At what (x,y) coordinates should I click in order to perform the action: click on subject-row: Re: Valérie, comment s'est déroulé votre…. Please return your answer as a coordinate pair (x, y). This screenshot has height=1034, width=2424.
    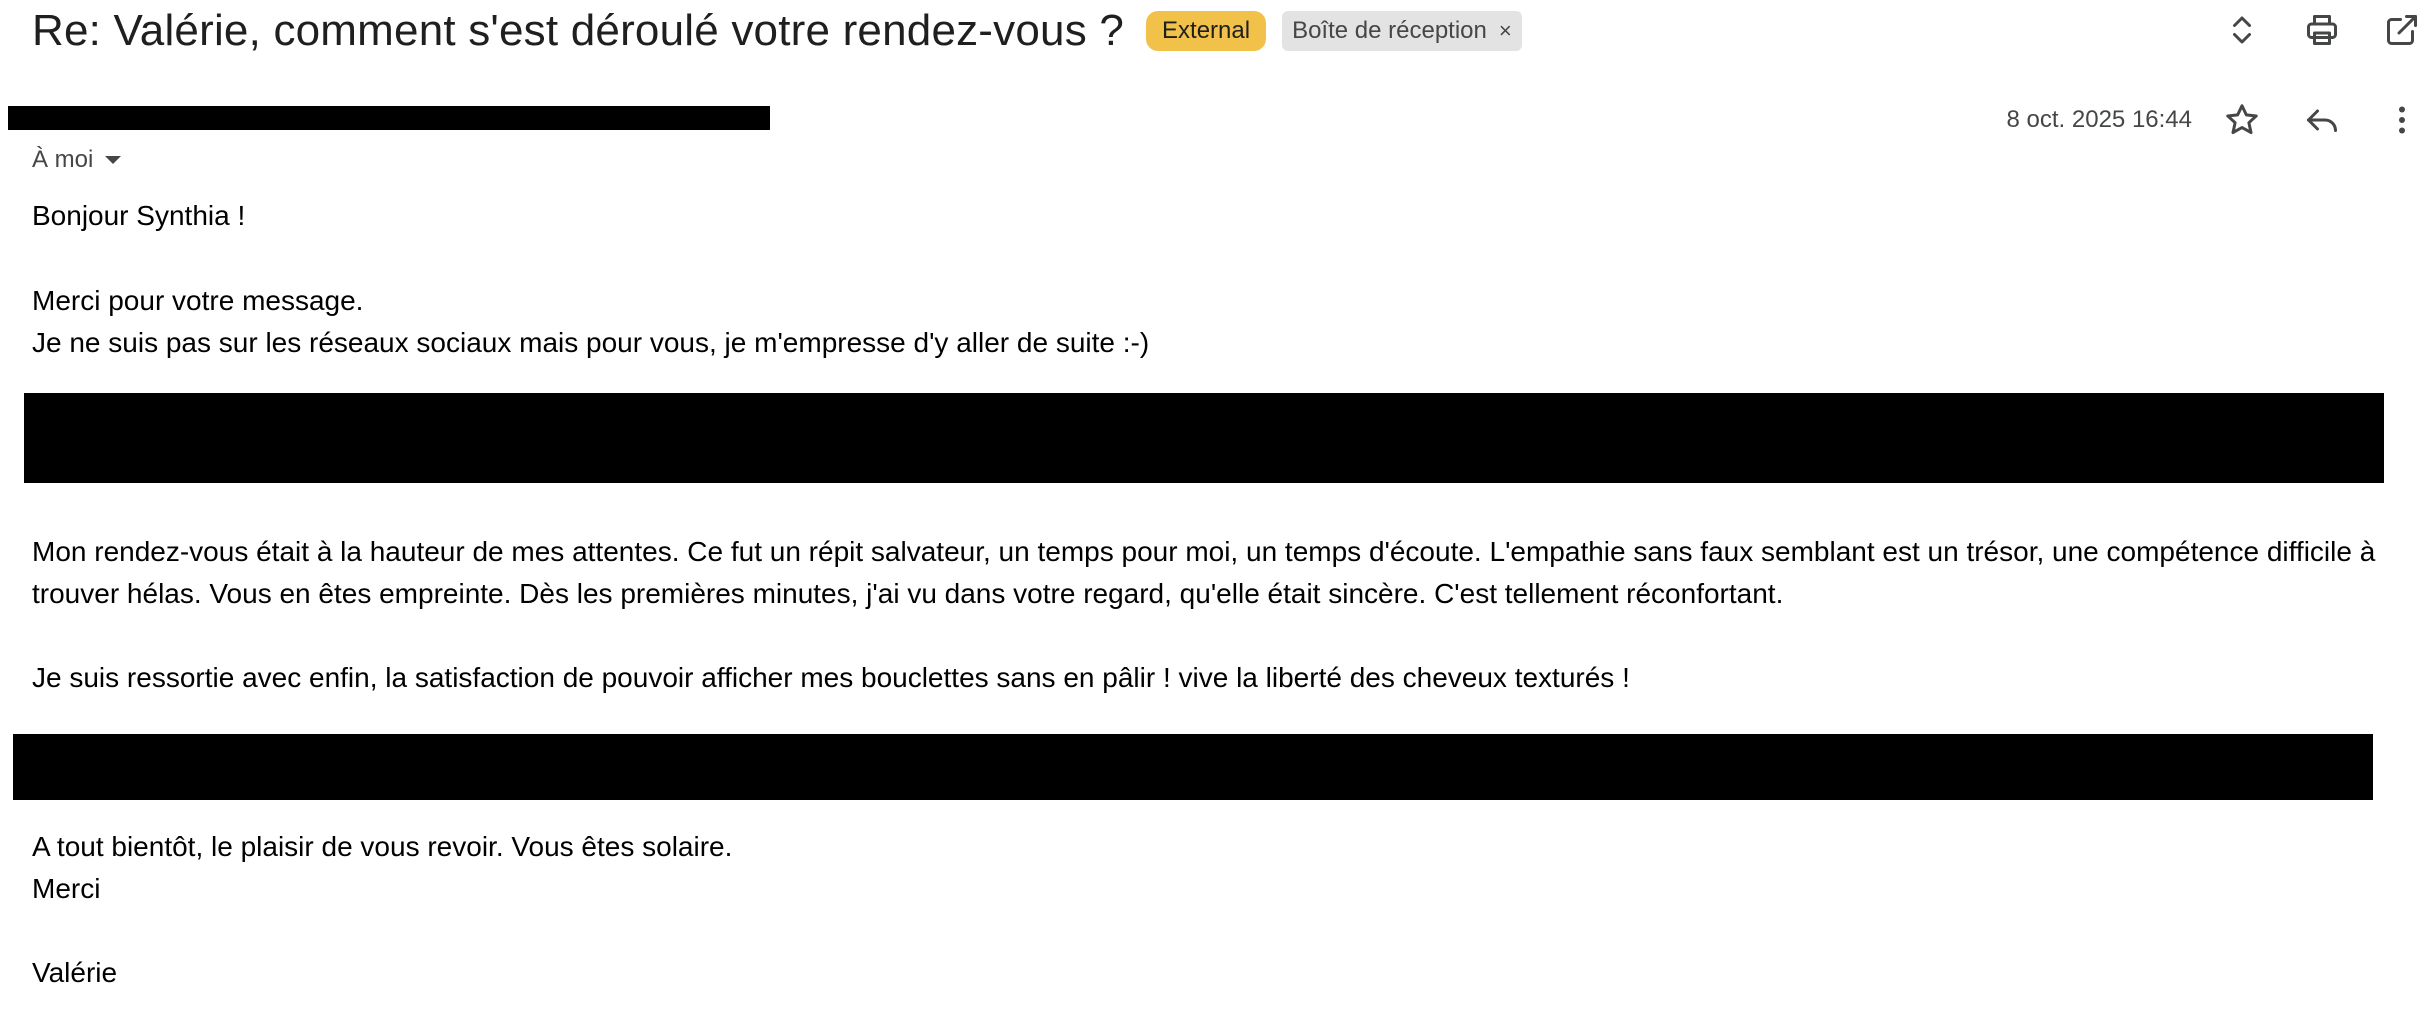
    Looking at the image, I should click on (777, 31).